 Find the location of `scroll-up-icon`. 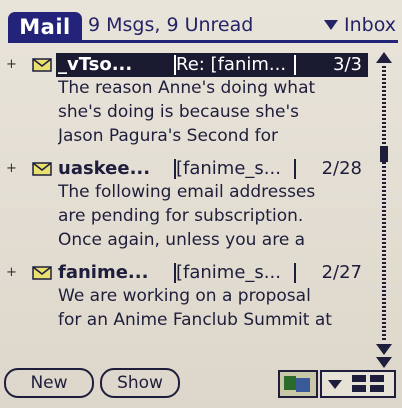

scroll-up-icon is located at coordinates (384, 57).